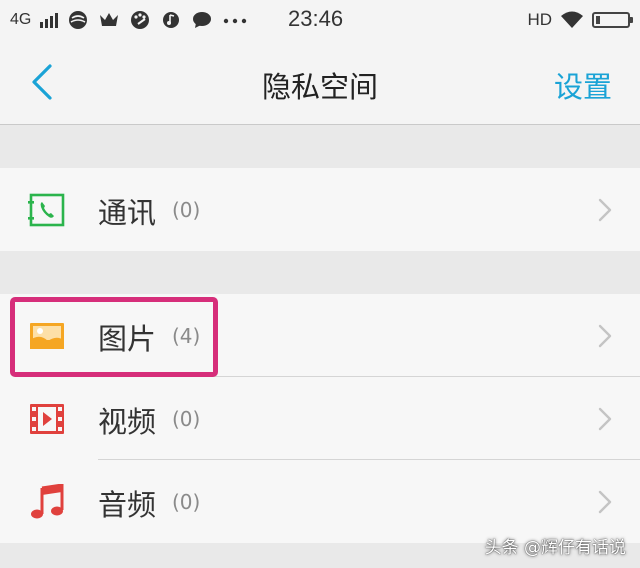 This screenshot has height=568, width=640. I want to click on signal-icon, so click(49, 20).